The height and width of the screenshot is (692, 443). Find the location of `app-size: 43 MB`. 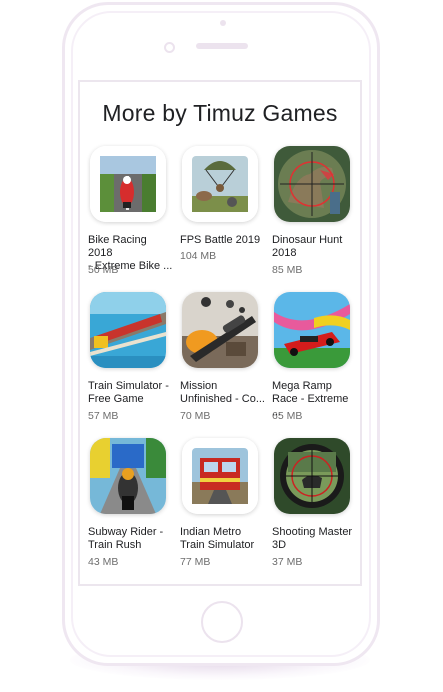

app-size: 43 MB is located at coordinates (103, 562).